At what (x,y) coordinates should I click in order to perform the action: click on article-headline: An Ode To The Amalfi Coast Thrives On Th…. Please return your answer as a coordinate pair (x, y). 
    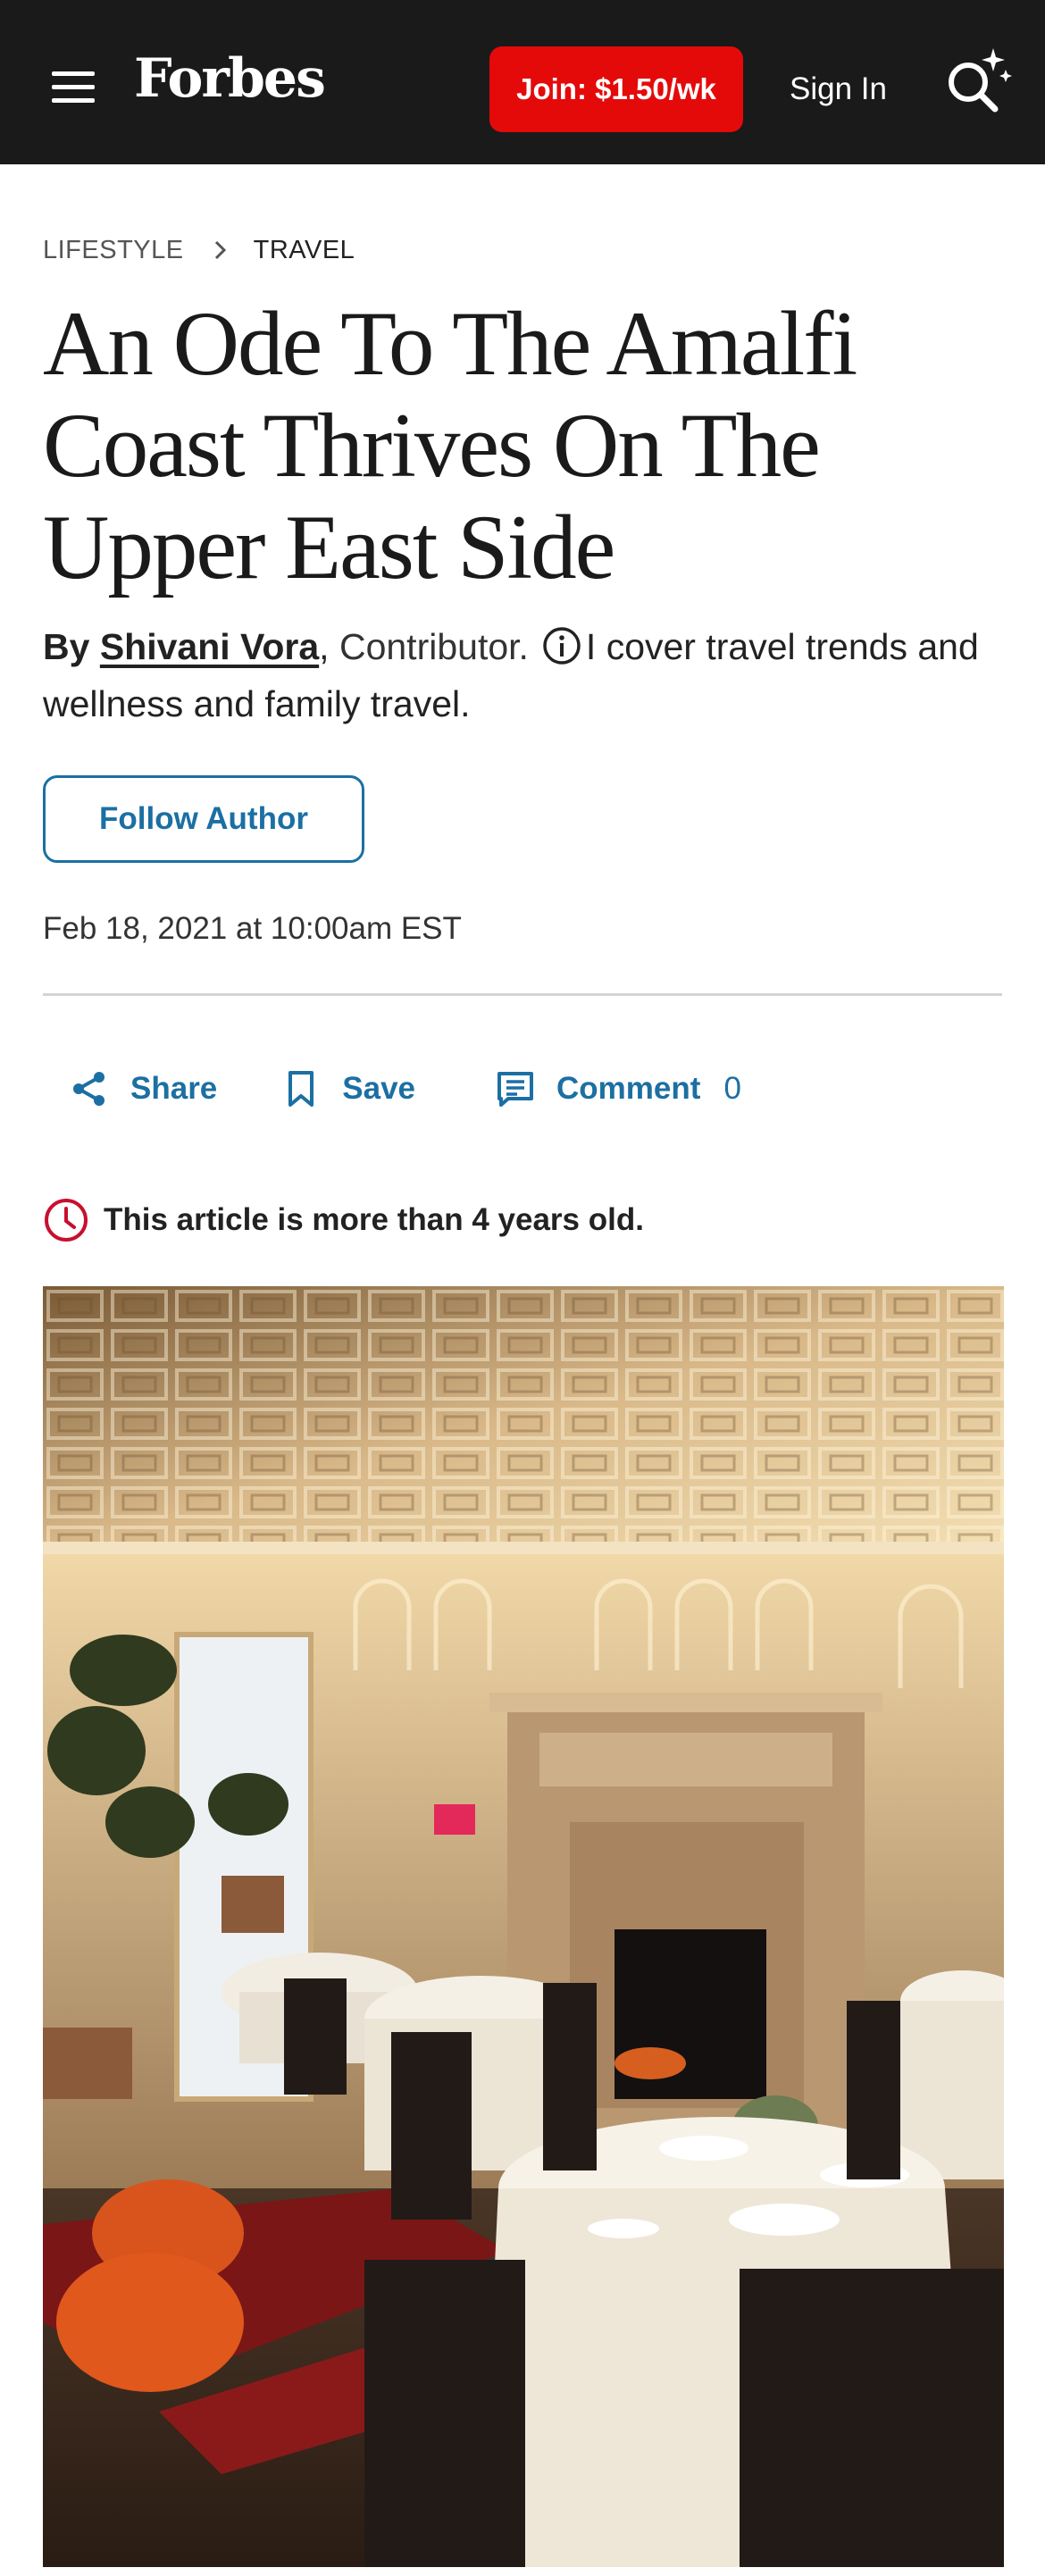
    Looking at the image, I should click on (450, 446).